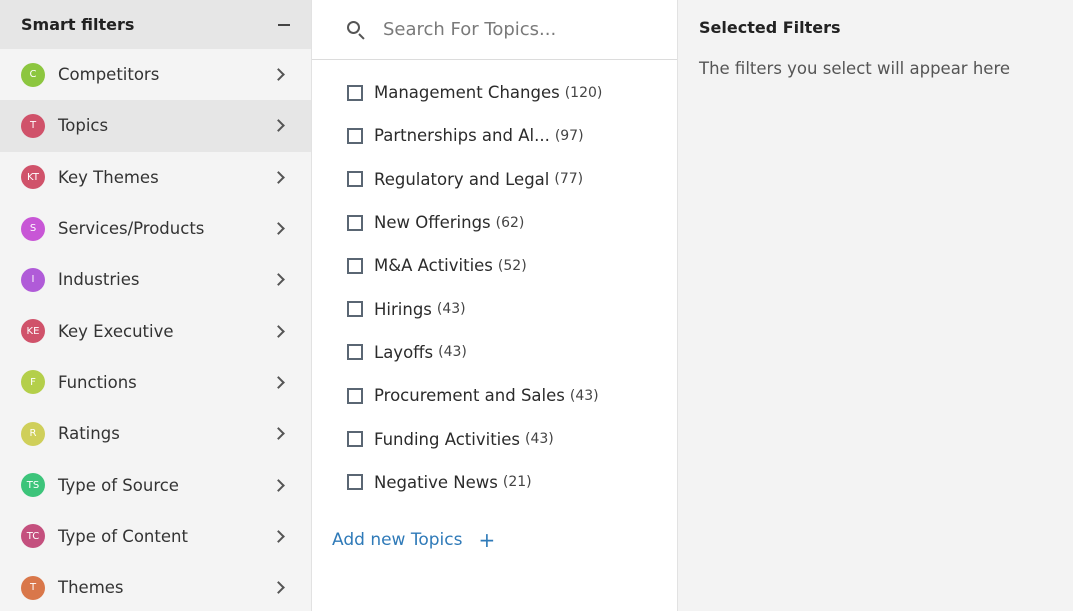 This screenshot has height=611, width=1073. Describe the element at coordinates (433, 266) in the screenshot. I see `topic-name: M&A Activities` at that location.